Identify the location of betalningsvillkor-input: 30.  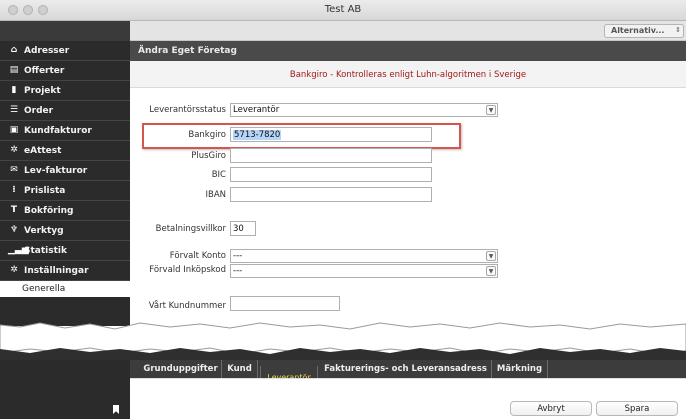
(243, 228).